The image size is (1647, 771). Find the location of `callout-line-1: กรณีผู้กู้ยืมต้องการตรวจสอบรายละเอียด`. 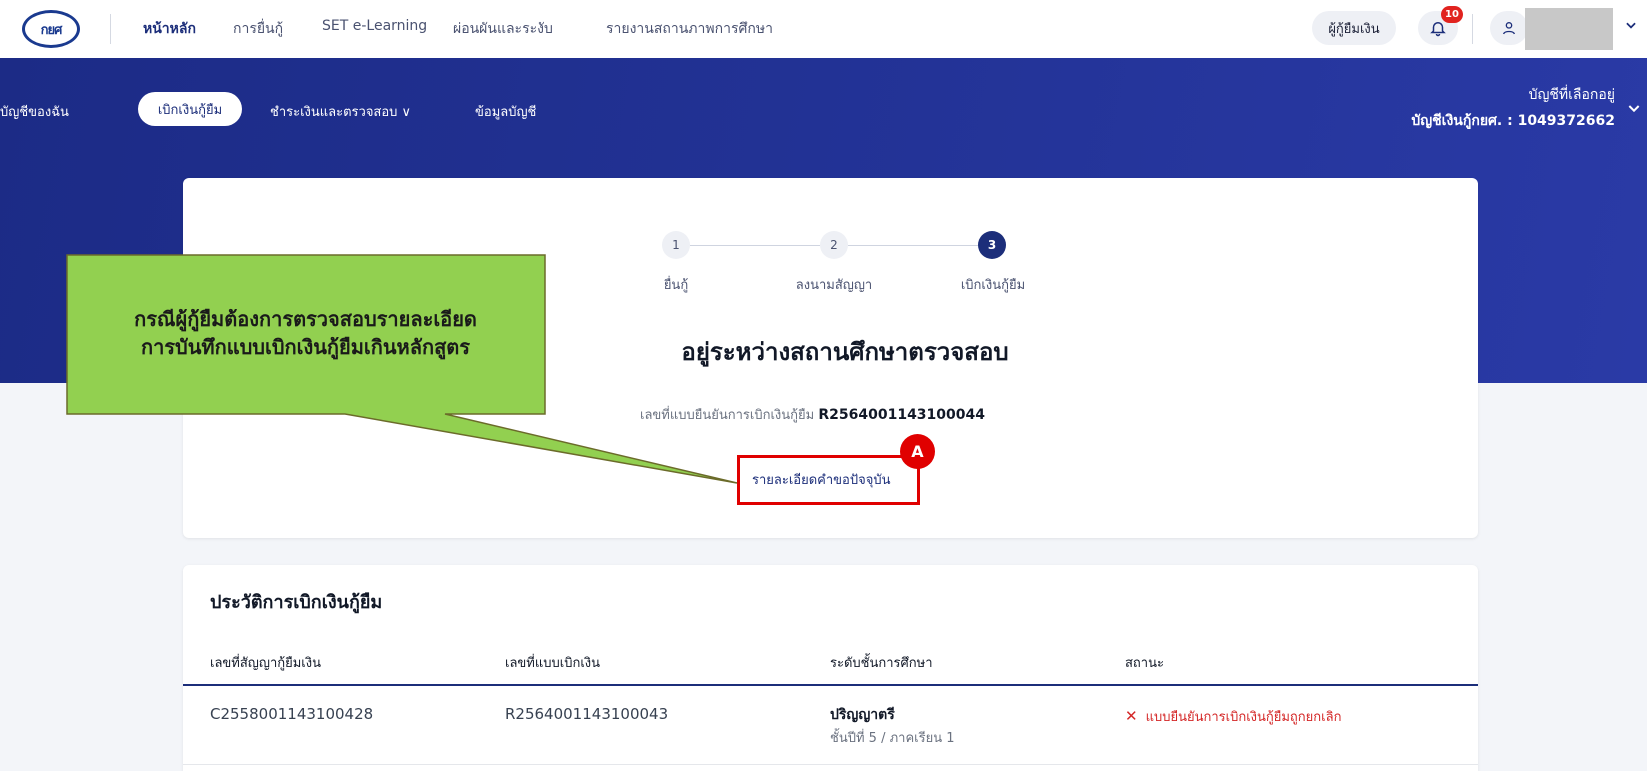

callout-line-1: กรณีผู้กู้ยืมต้องการตรวจสอบรายละเอียด is located at coordinates (305, 319).